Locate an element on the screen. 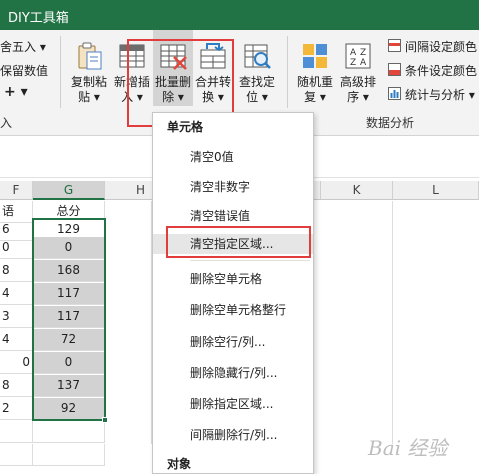 The image size is (479, 474). advanced-sort-label-2: 序 ▾ is located at coordinates (358, 97).